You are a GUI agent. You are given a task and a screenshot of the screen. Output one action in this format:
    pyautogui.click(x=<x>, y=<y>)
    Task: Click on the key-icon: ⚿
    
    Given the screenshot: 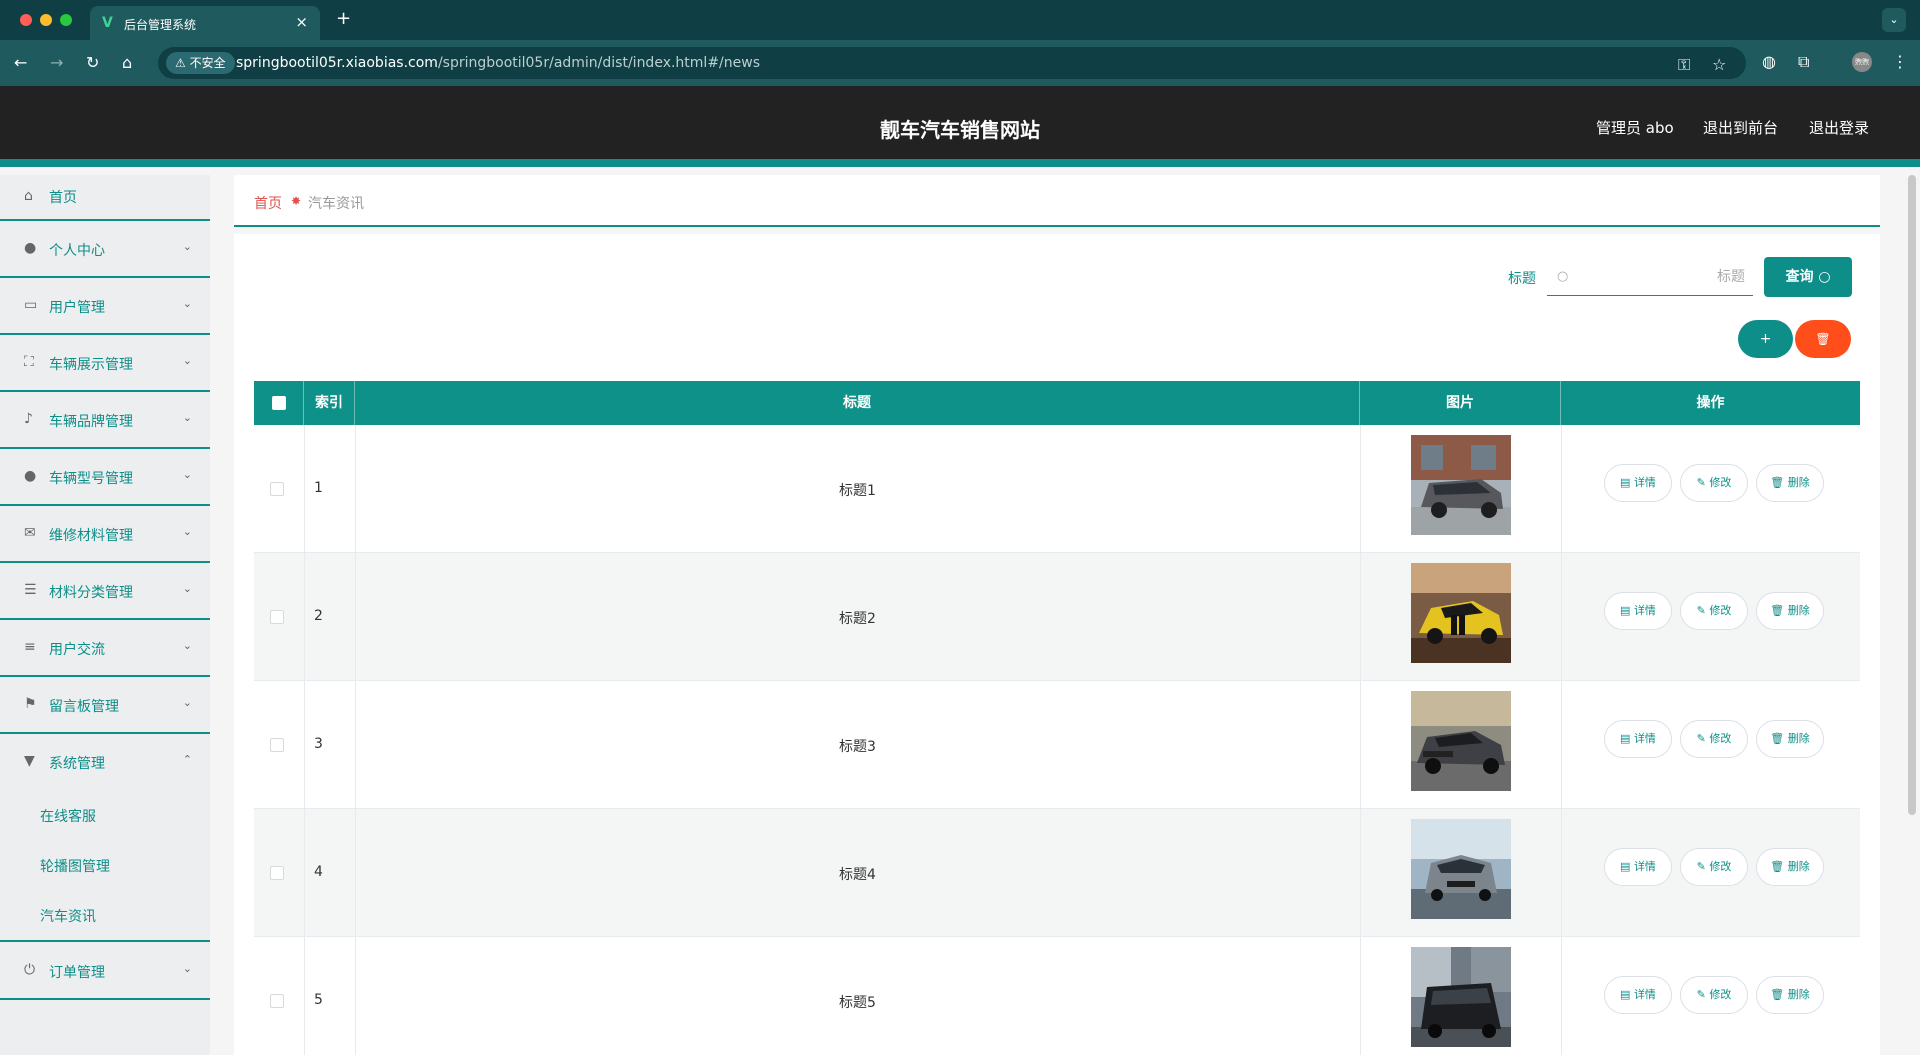 What is the action you would take?
    pyautogui.click(x=1684, y=65)
    